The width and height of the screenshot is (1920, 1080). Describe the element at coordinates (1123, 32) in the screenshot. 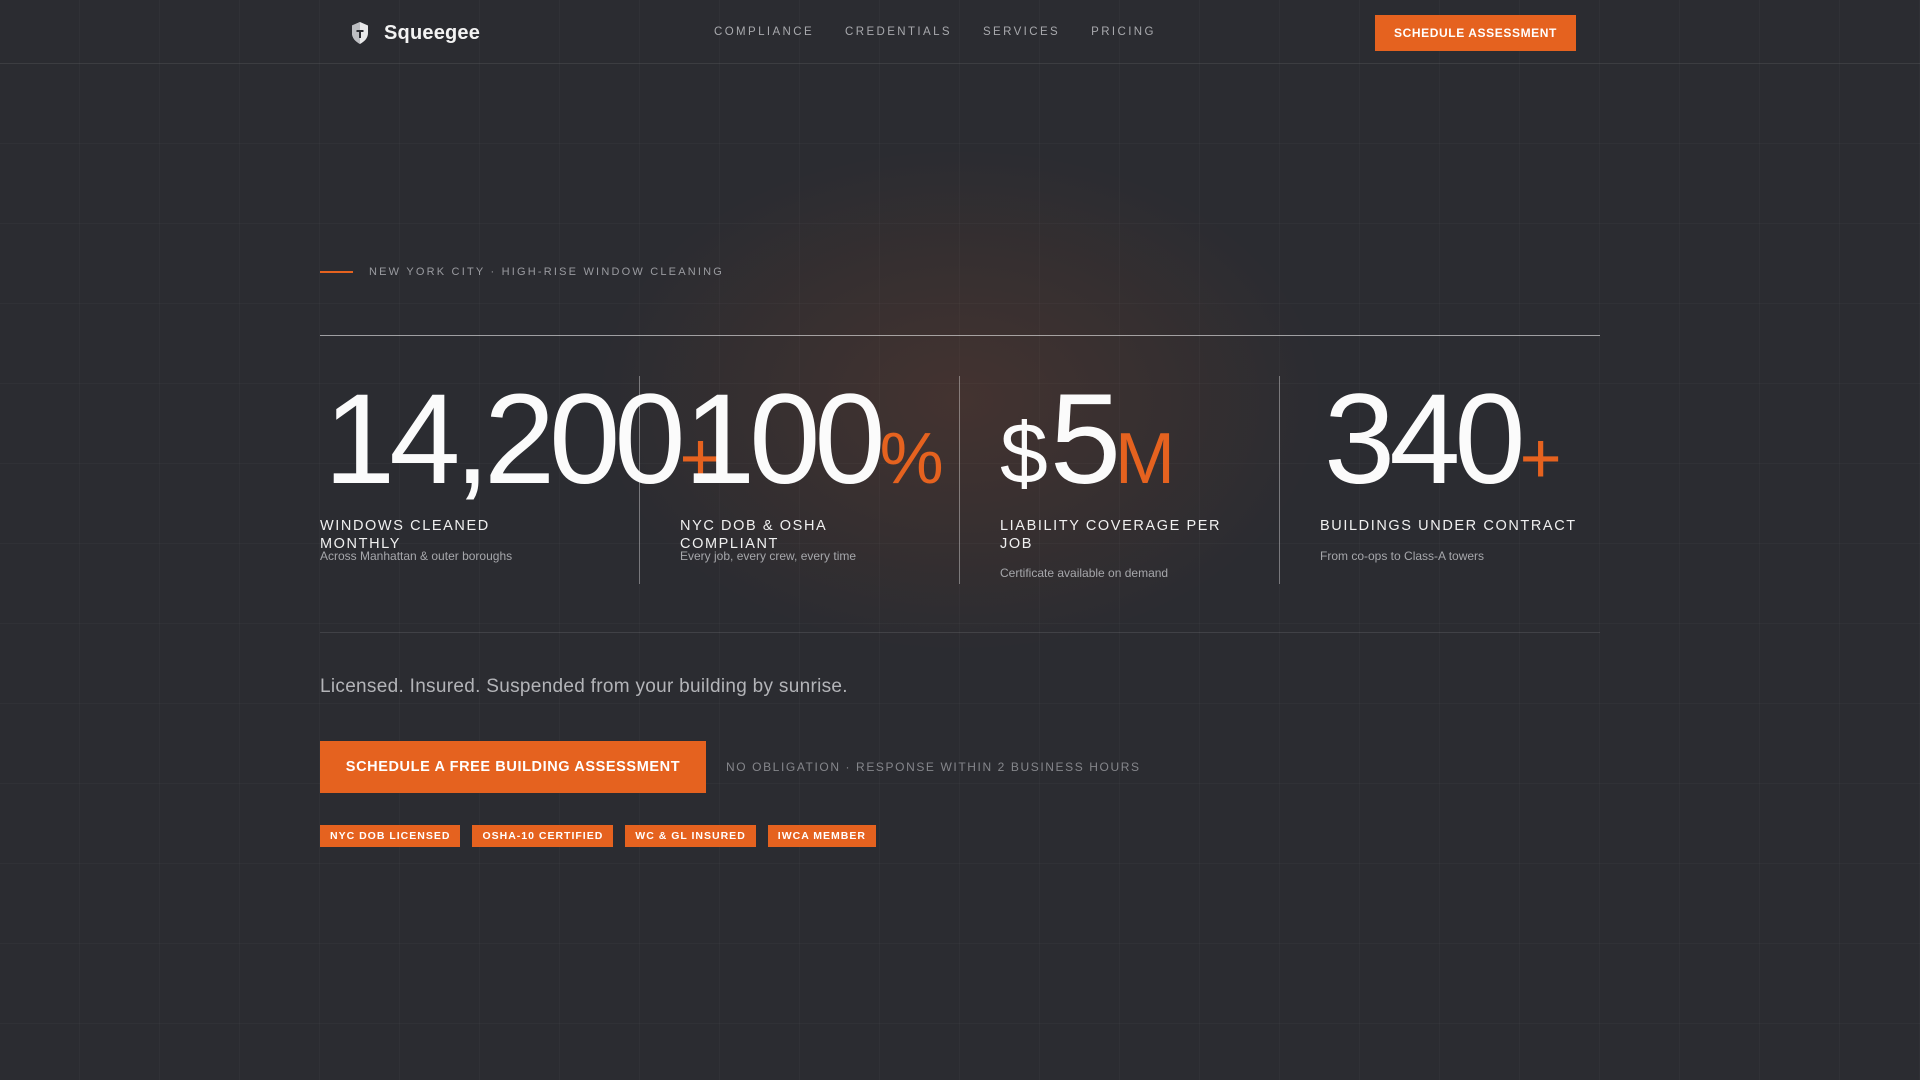

I see `nav-link-pricing: PRICING` at that location.